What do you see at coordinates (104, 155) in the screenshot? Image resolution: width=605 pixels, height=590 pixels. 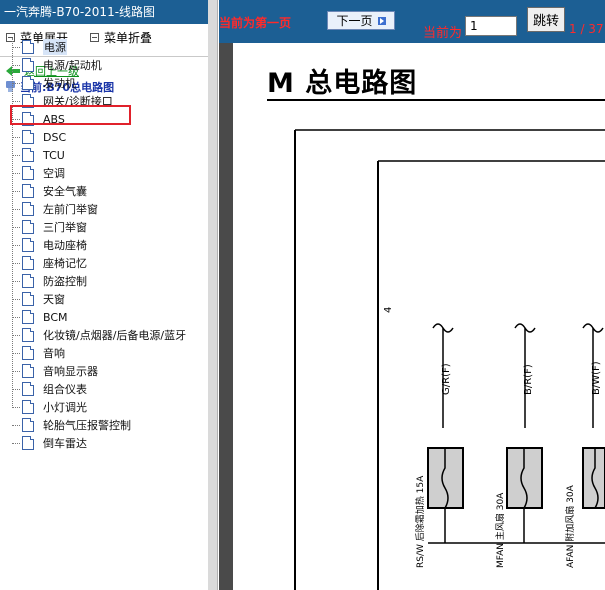 I see `sidebar-item: TCU` at bounding box center [104, 155].